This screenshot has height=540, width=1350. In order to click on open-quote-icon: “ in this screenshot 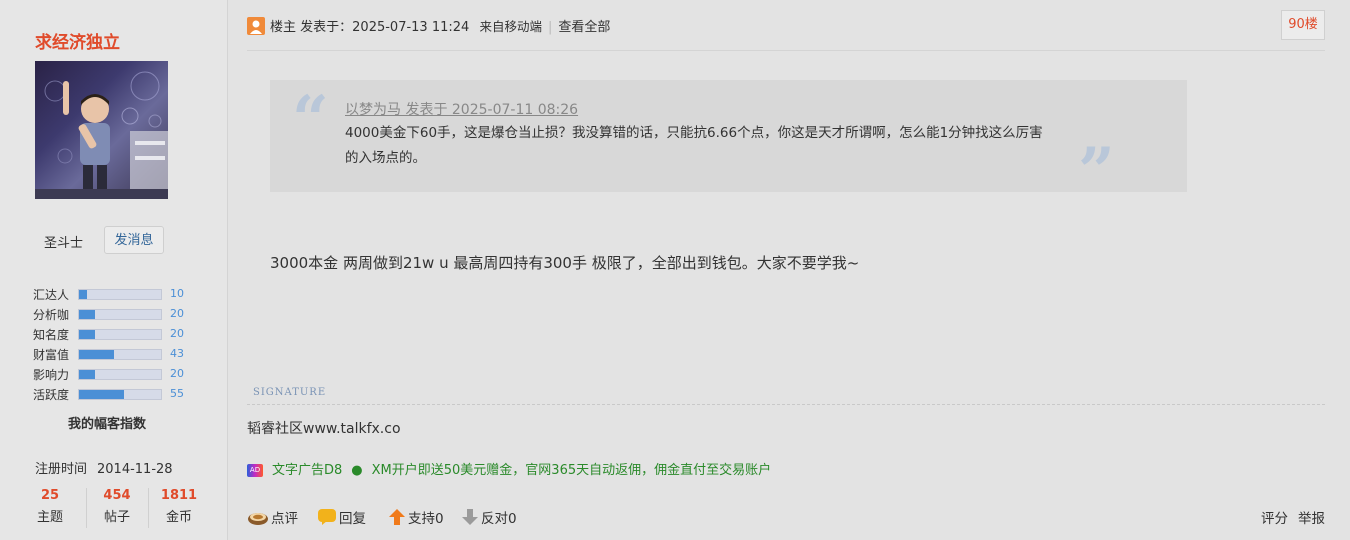, I will do `click(310, 119)`.